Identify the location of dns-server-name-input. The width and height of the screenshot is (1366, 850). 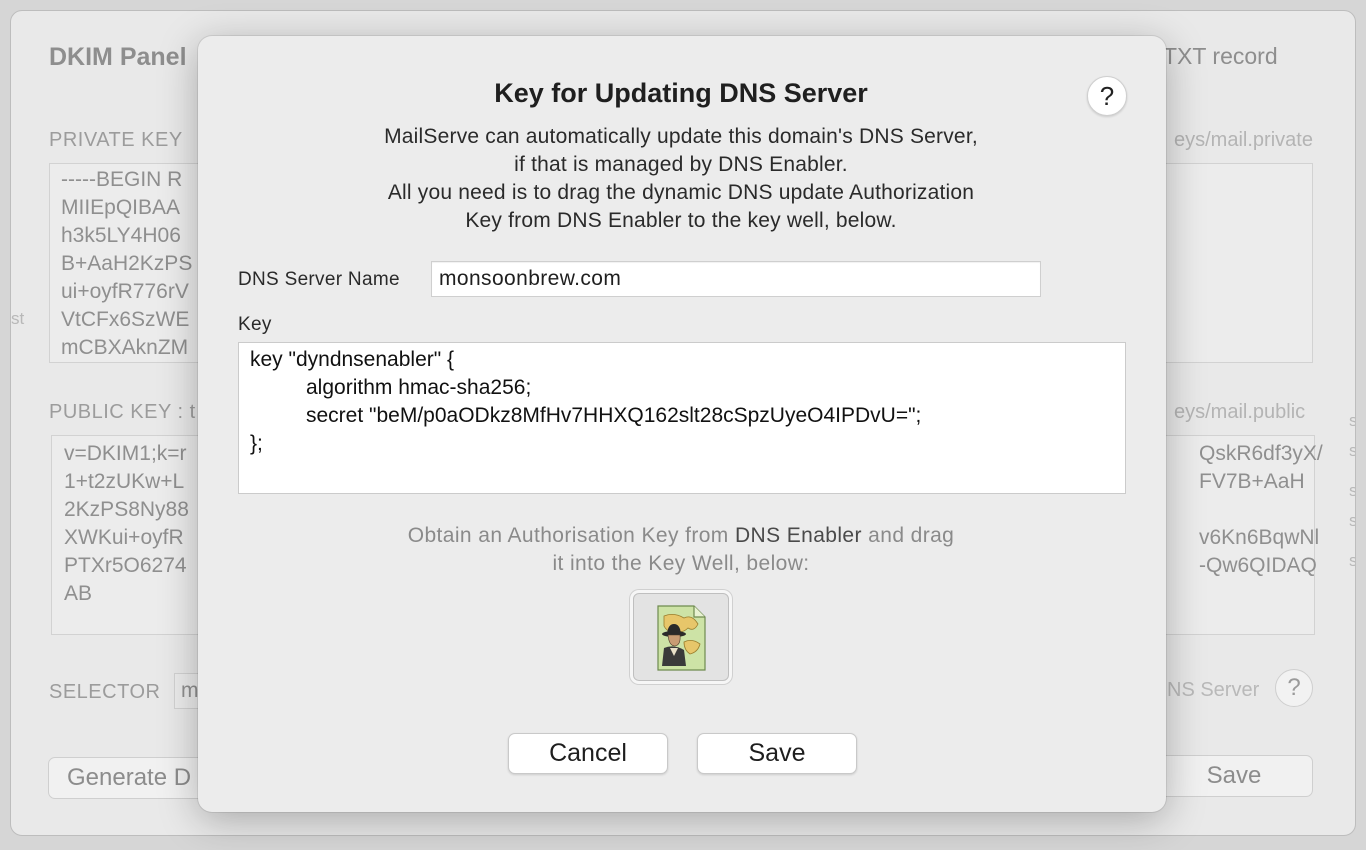
(736, 279).